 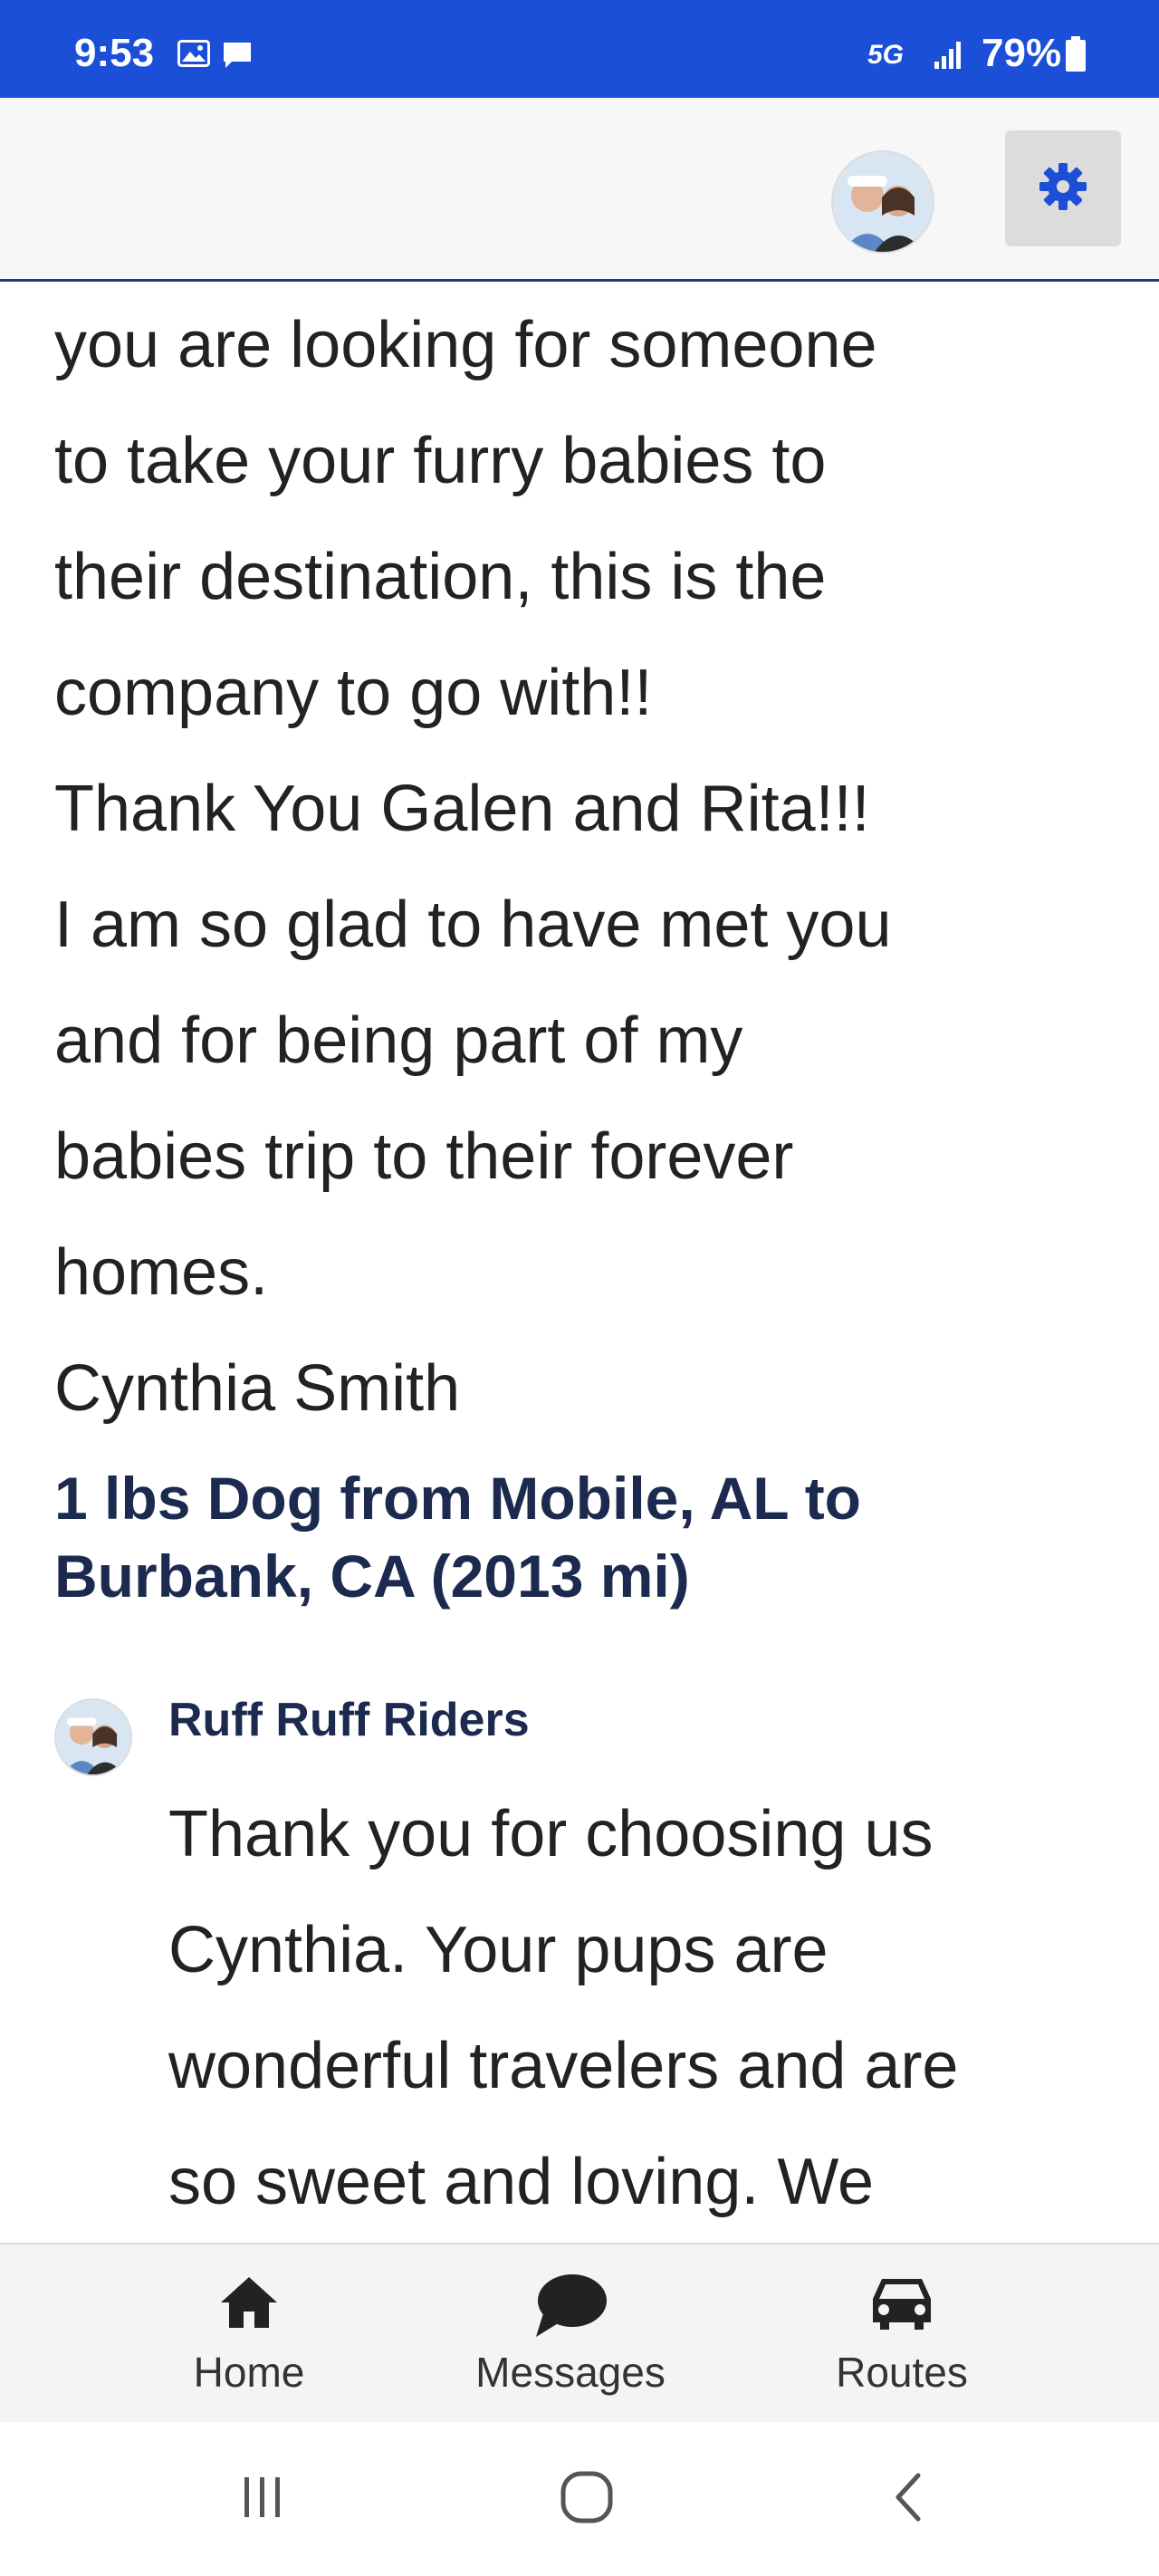 I want to click on home-circle-icon, so click(x=587, y=2499).